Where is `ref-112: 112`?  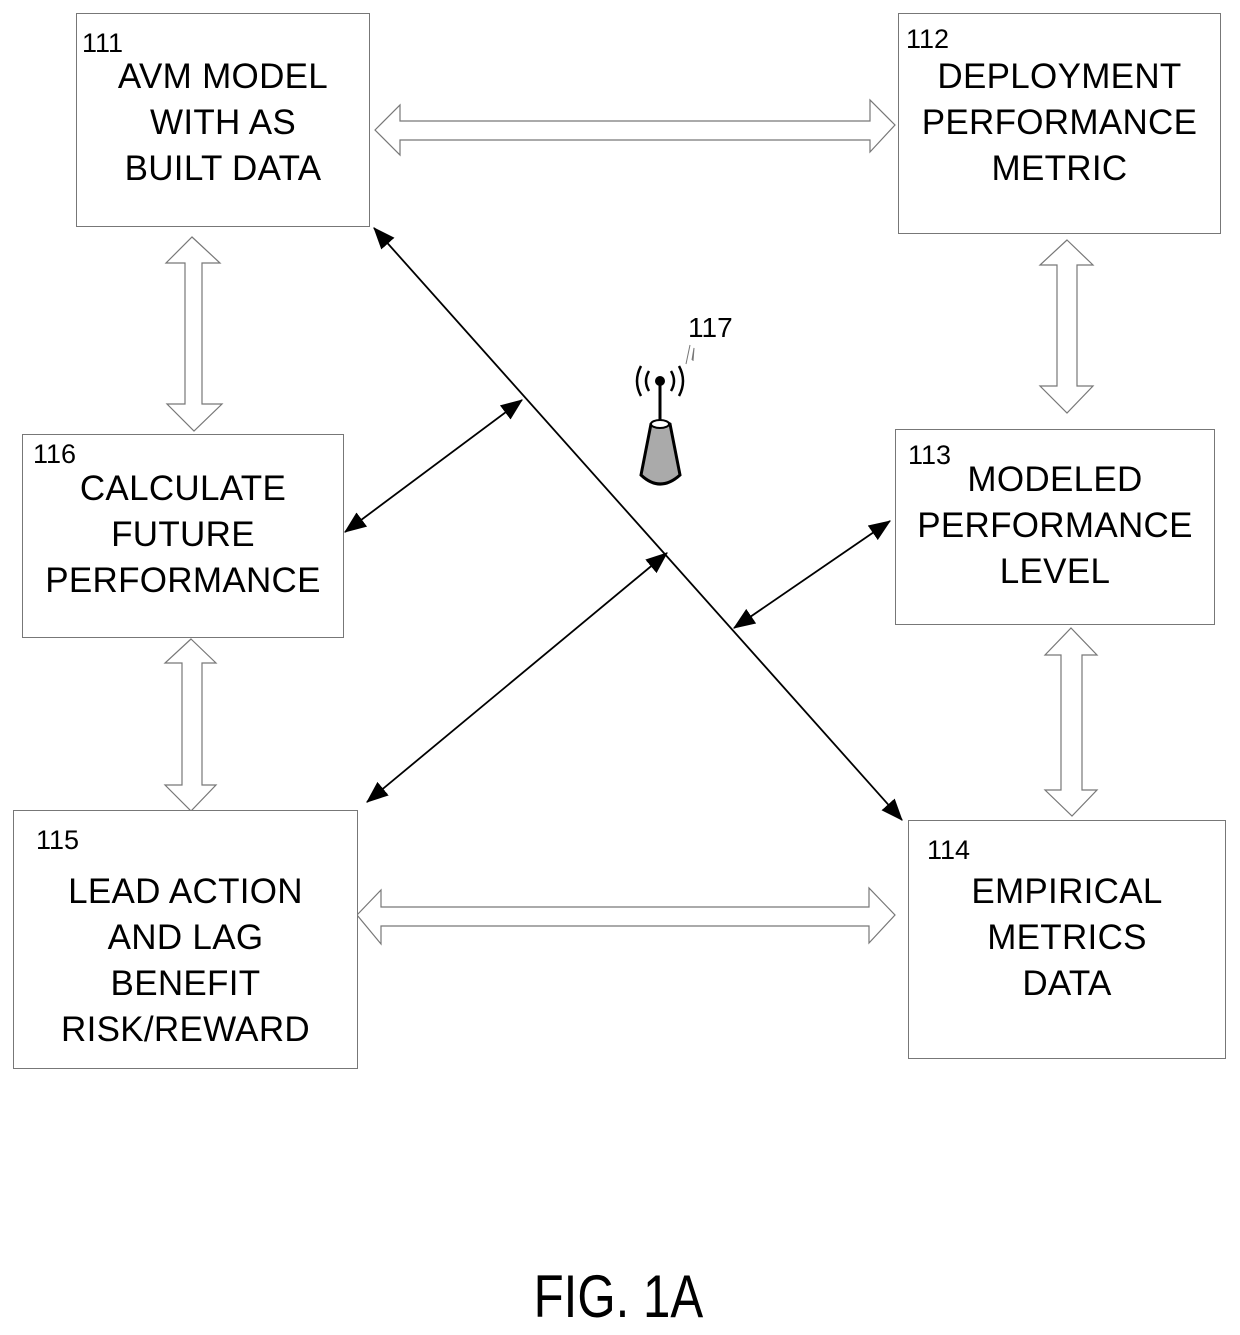
ref-112: 112 is located at coordinates (928, 39).